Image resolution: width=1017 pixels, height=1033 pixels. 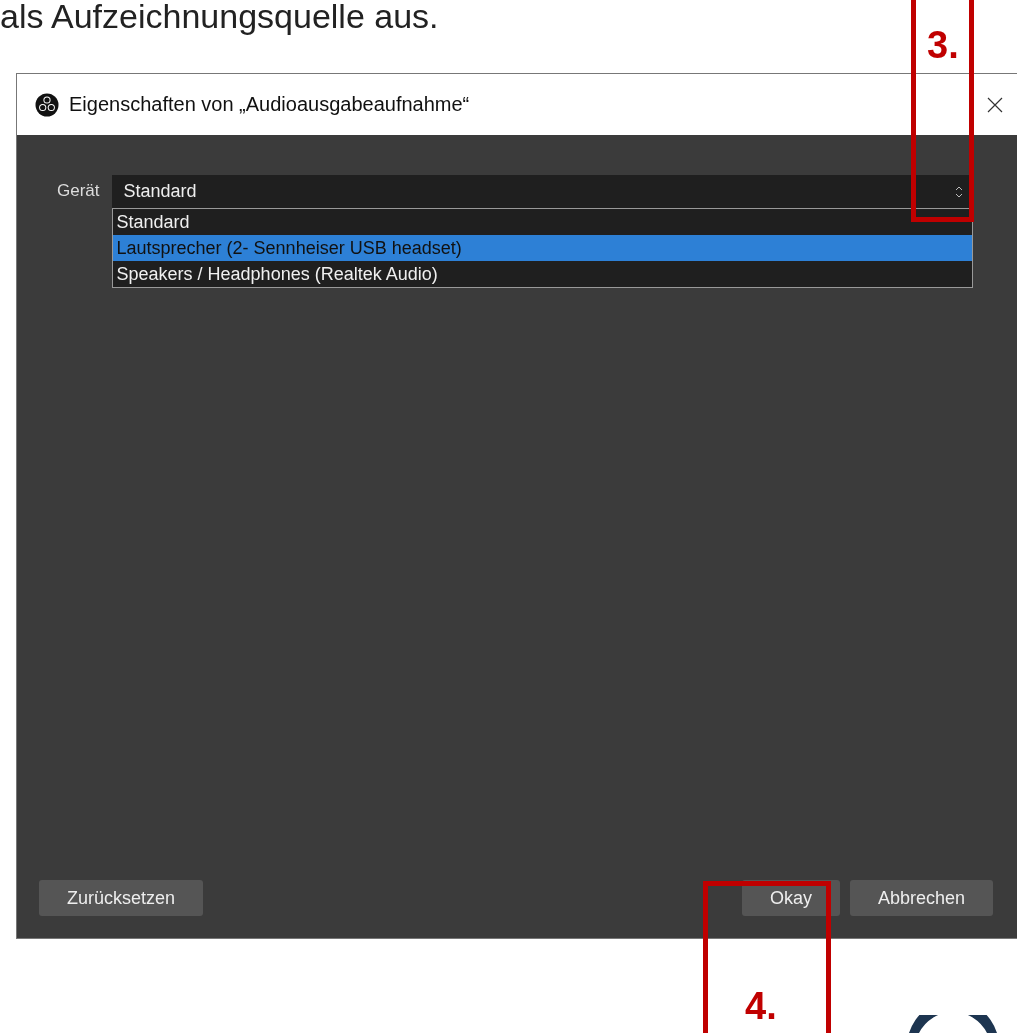 I want to click on app-logo-icon, so click(x=47, y=104).